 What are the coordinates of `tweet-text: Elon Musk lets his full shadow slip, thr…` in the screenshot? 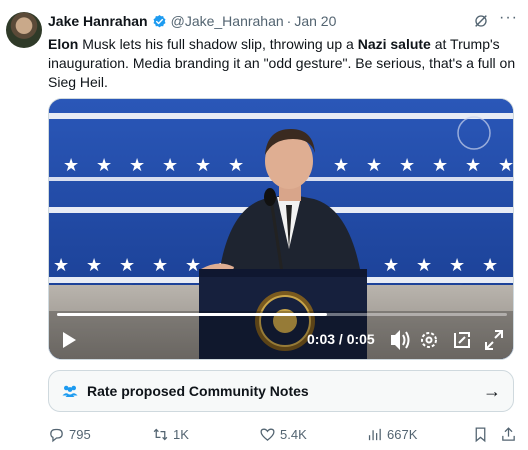 It's located at (283, 63).